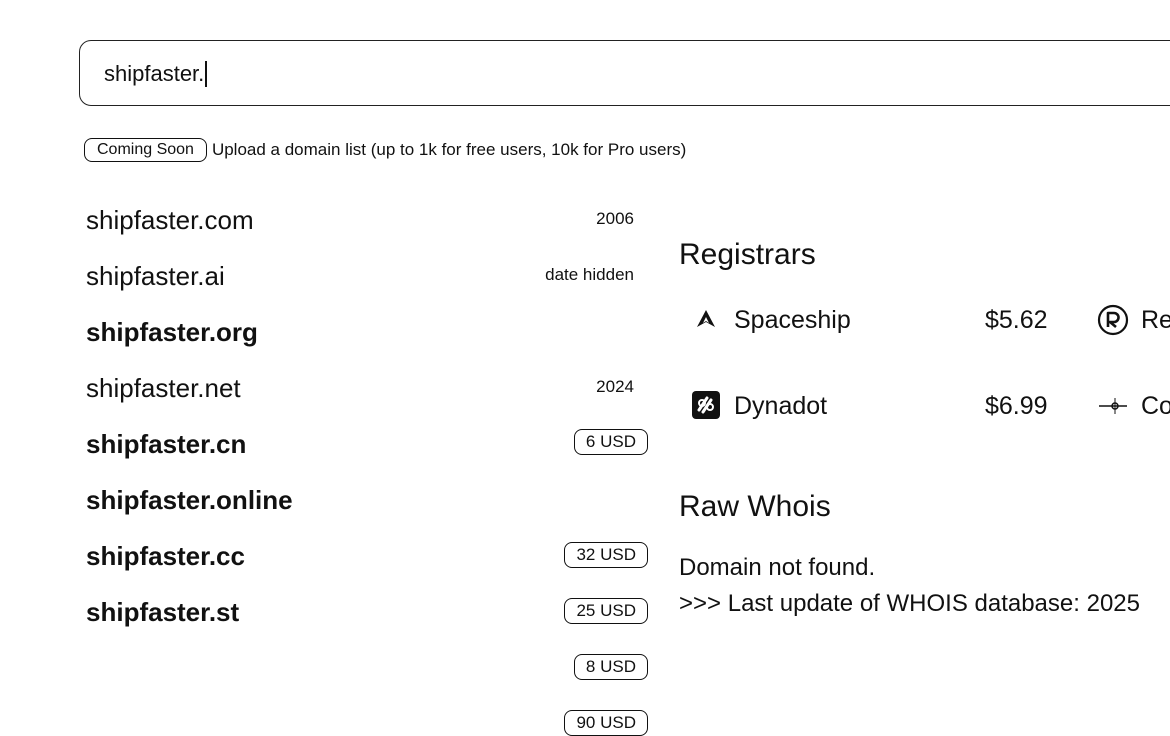 The width and height of the screenshot is (1170, 736). What do you see at coordinates (166, 444) in the screenshot?
I see `domain-name: shipfaster.cn` at bounding box center [166, 444].